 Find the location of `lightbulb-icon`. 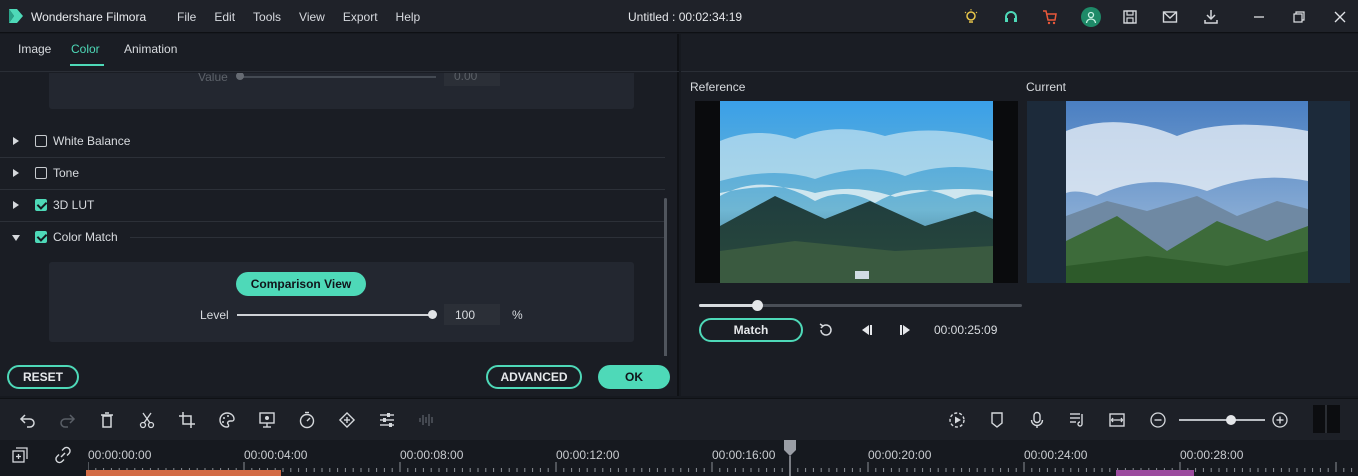

lightbulb-icon is located at coordinates (971, 17).